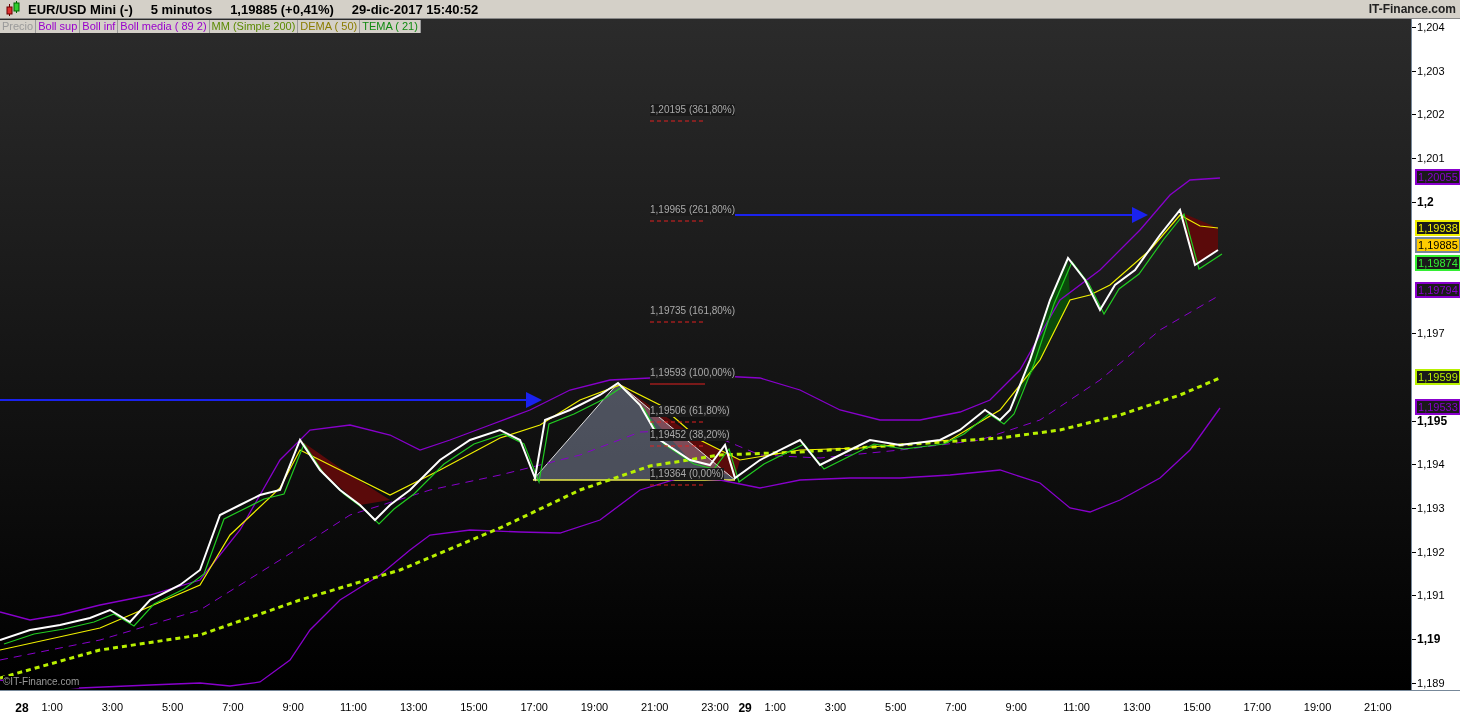 The image size is (1460, 720). I want to click on legend-item: Boll inf, so click(99, 26).